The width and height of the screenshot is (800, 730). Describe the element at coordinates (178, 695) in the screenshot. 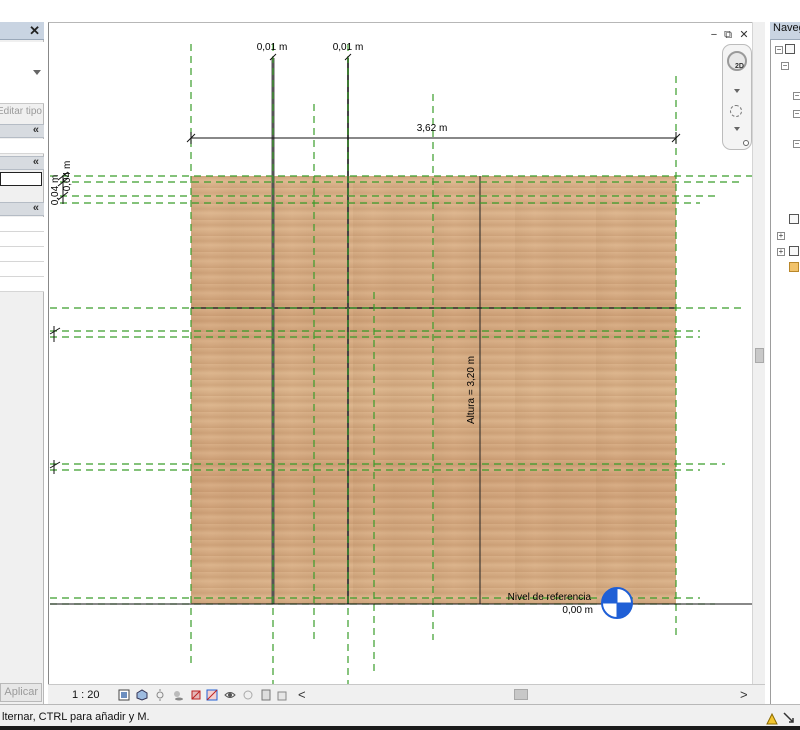

I see `shadows-icon` at that location.